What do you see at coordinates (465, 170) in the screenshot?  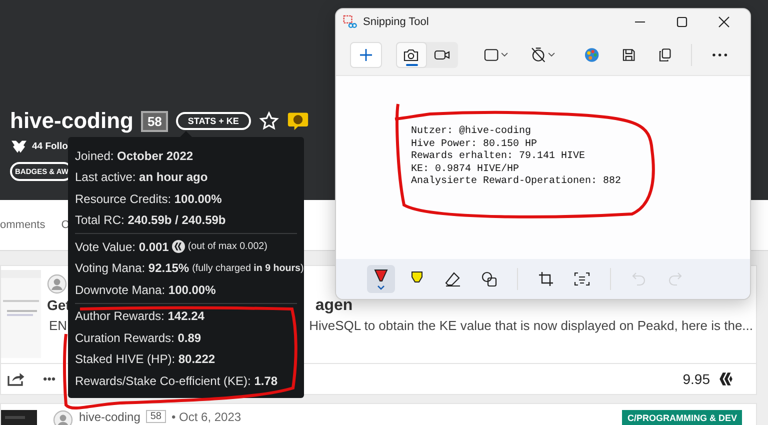 I see `output-line: KE: 0.9874 HIVE/HP` at bounding box center [465, 170].